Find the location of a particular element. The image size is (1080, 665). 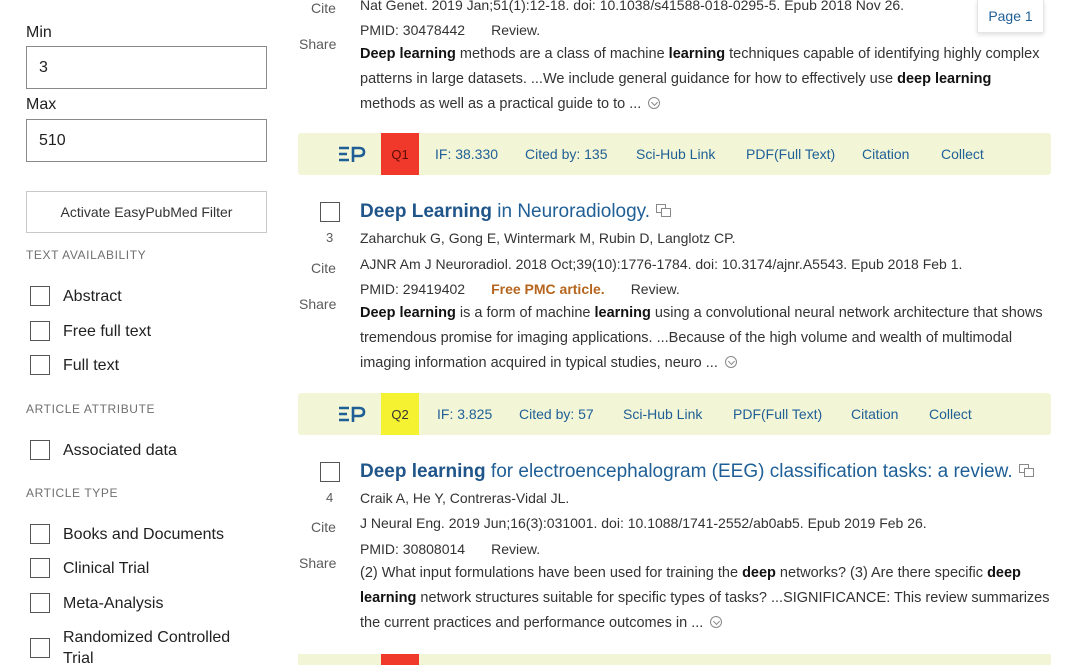

filter-books-and-documents: Books and Documents is located at coordinates (127, 534).